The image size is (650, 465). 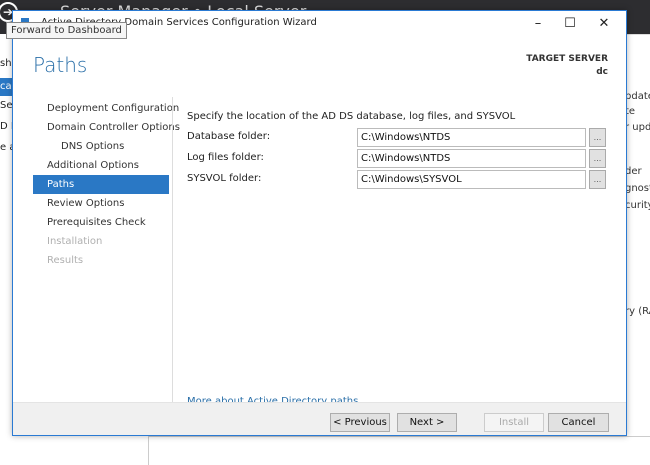 What do you see at coordinates (6, 63) in the screenshot?
I see `sidebar-item: shb` at bounding box center [6, 63].